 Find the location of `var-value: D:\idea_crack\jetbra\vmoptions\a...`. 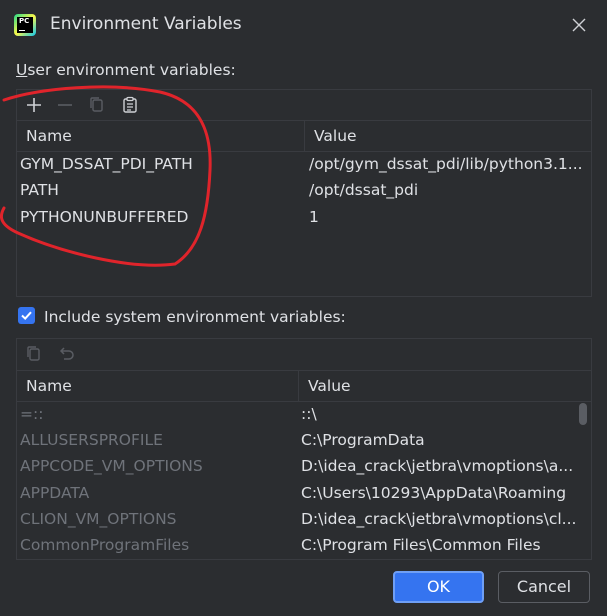

var-value: D:\idea_crack\jetbra\vmoptions\a... is located at coordinates (437, 466).